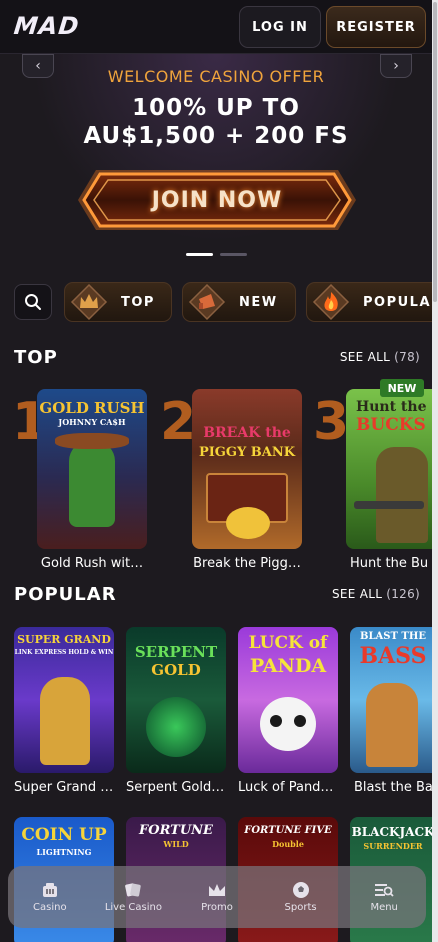 Image resolution: width=438 pixels, height=942 pixels. Describe the element at coordinates (280, 27) in the screenshot. I see `login-button: LOG IN` at that location.